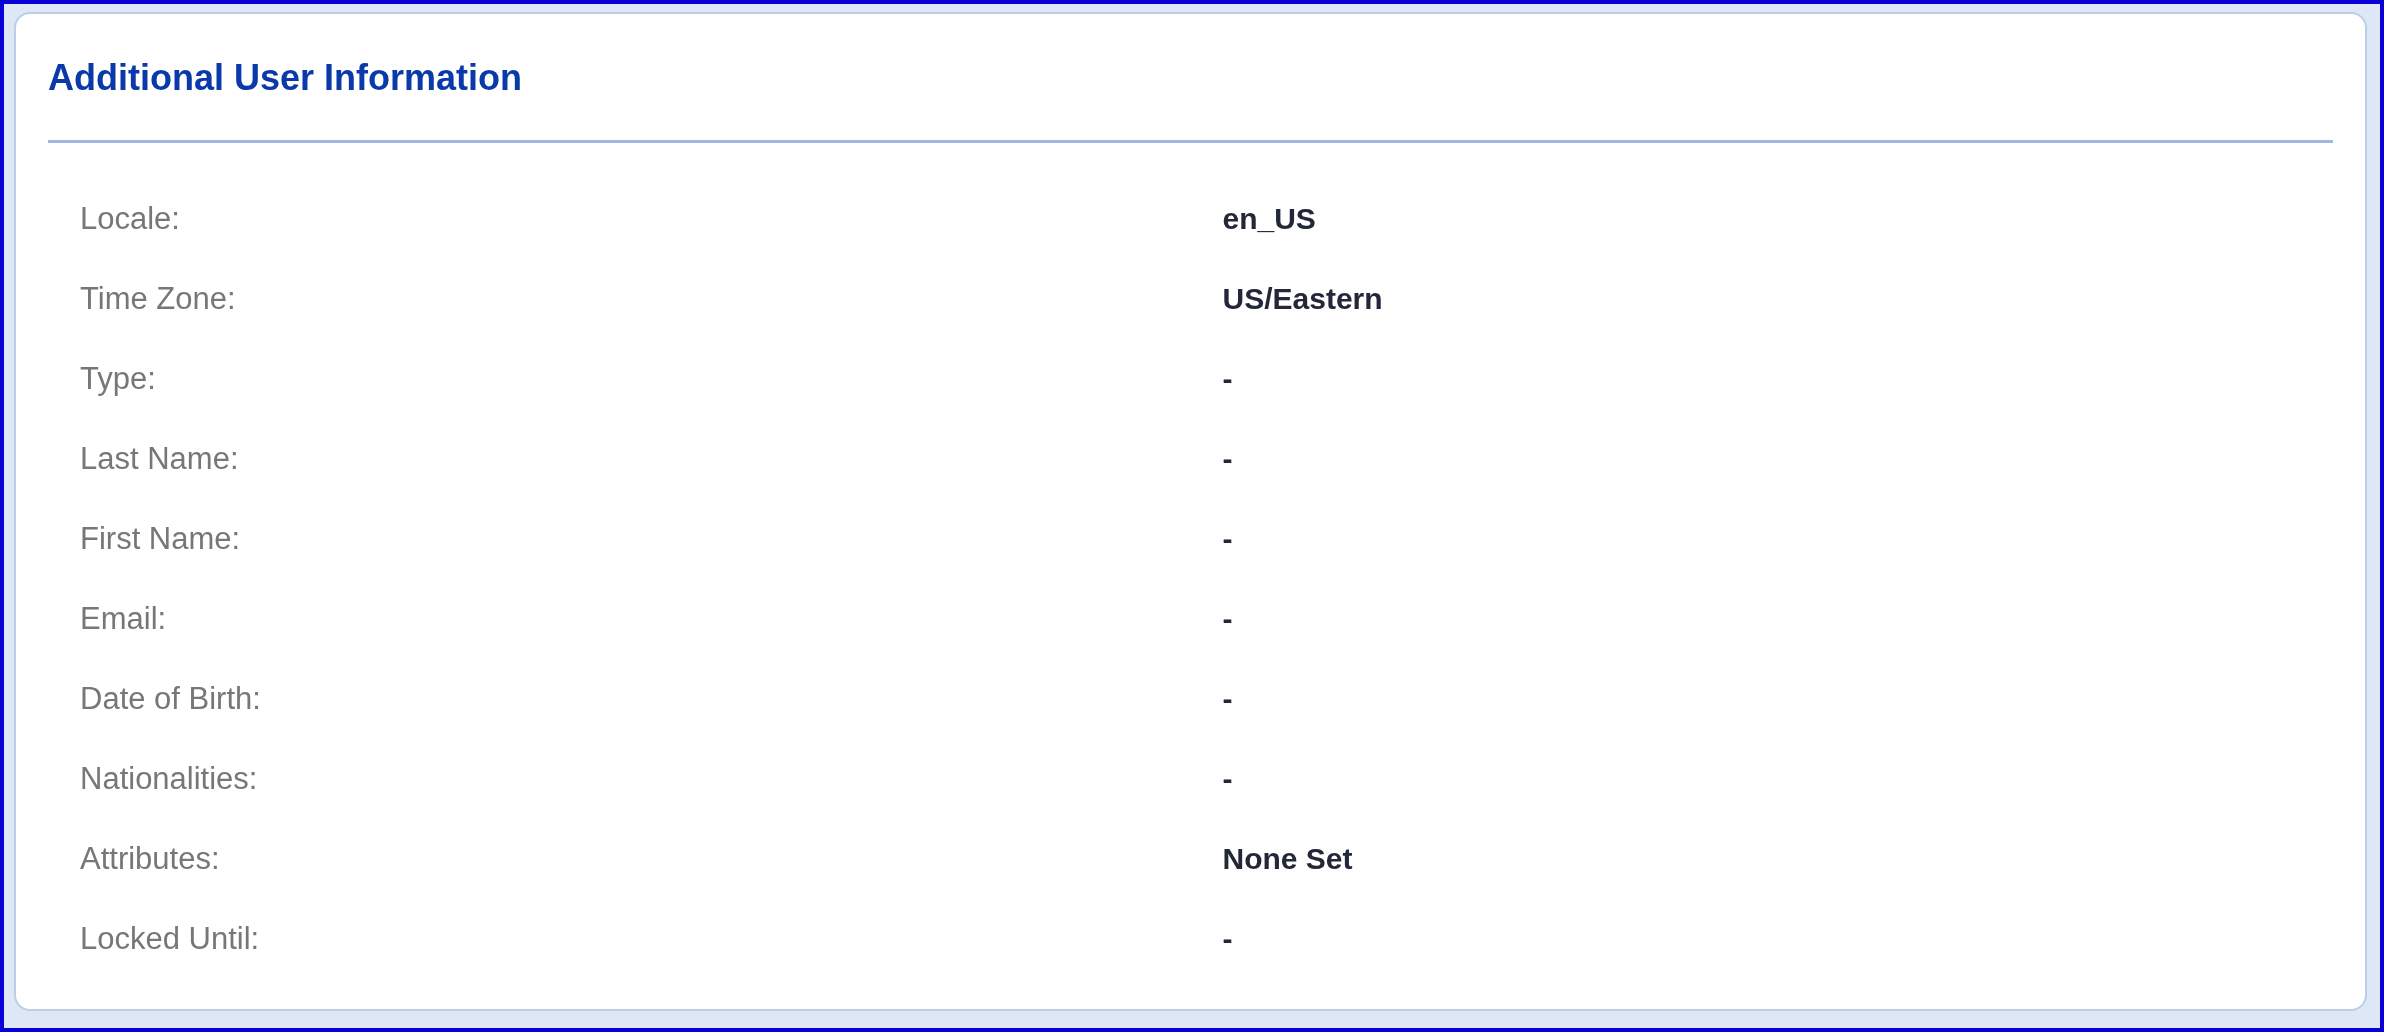 This screenshot has height=1032, width=2384. What do you see at coordinates (169, 778) in the screenshot?
I see `field-label: Nationalities:` at bounding box center [169, 778].